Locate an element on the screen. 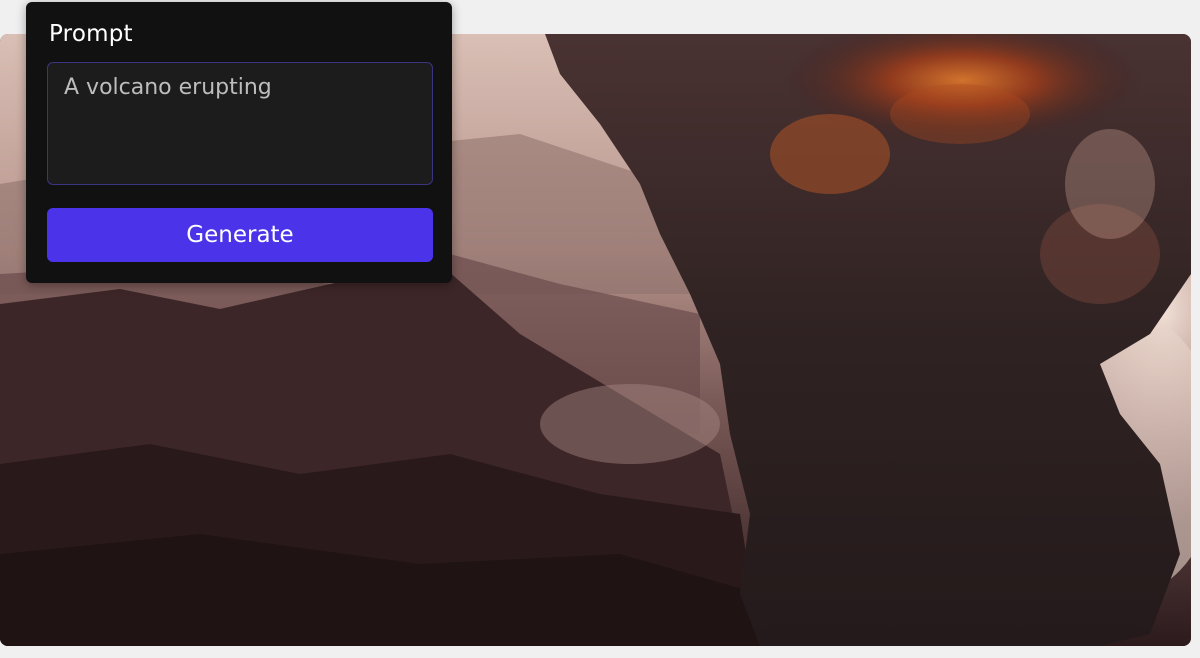 The width and height of the screenshot is (1200, 658). prompt-label: Prompt is located at coordinates (91, 34).